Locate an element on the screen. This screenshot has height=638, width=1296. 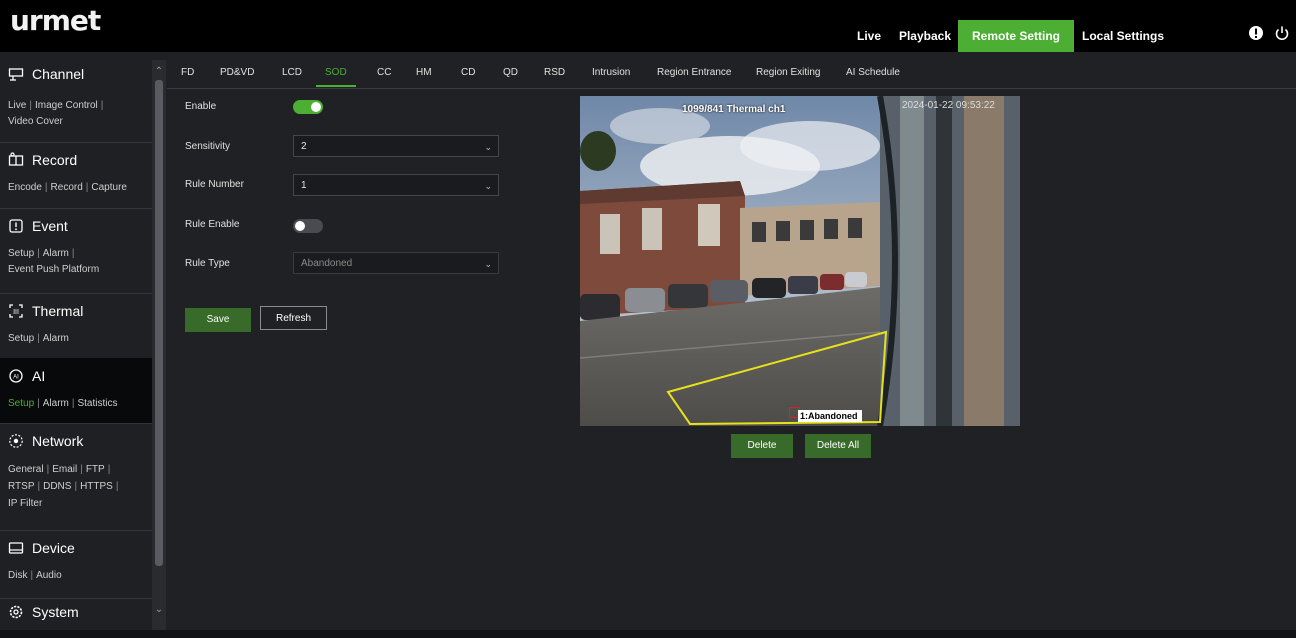
sidebar-section-system: System is located at coordinates (76, 614).